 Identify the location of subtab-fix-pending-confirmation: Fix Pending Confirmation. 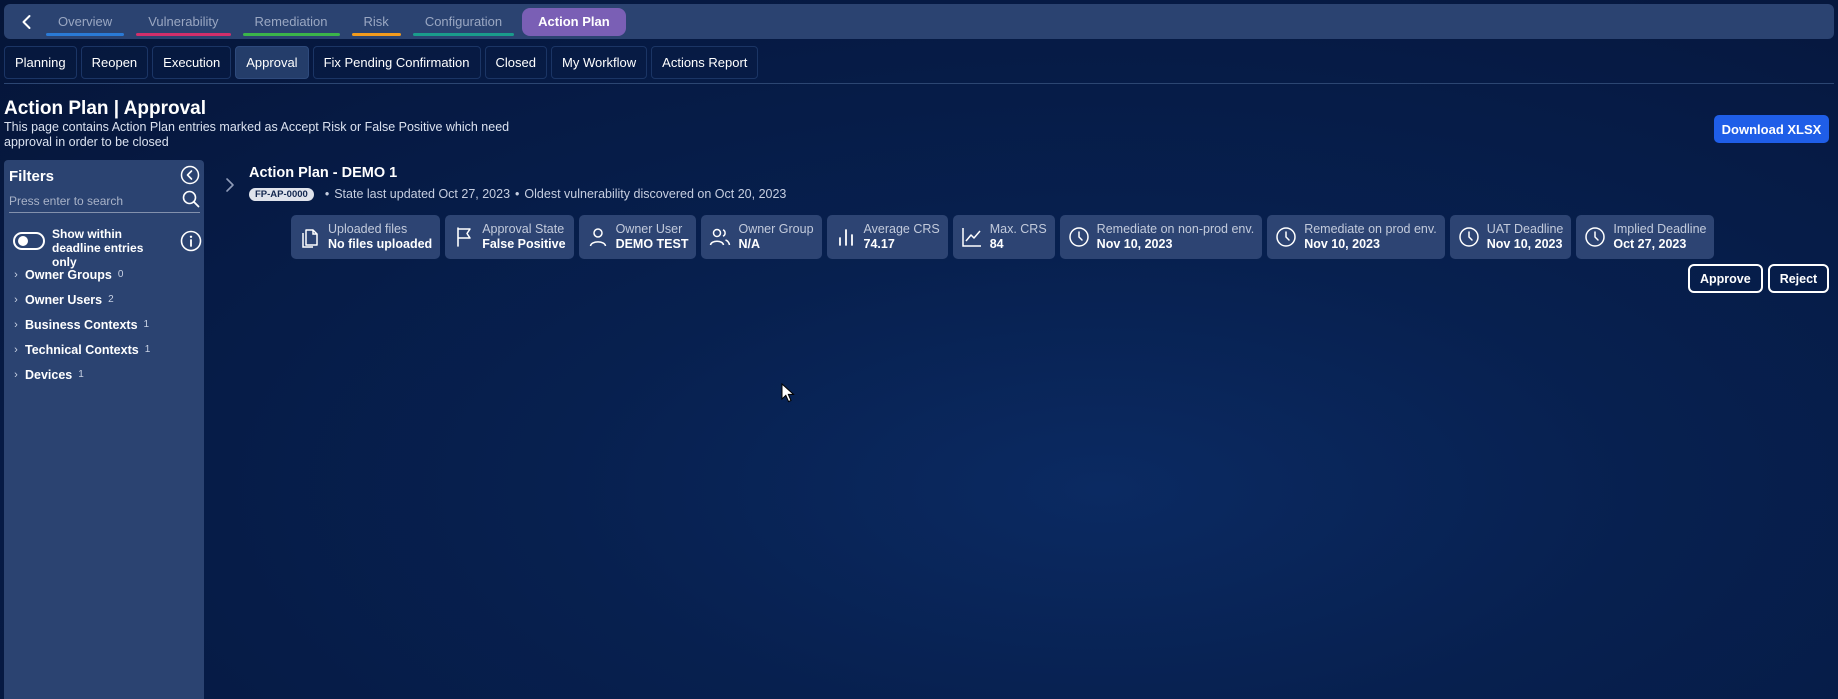
(396, 62).